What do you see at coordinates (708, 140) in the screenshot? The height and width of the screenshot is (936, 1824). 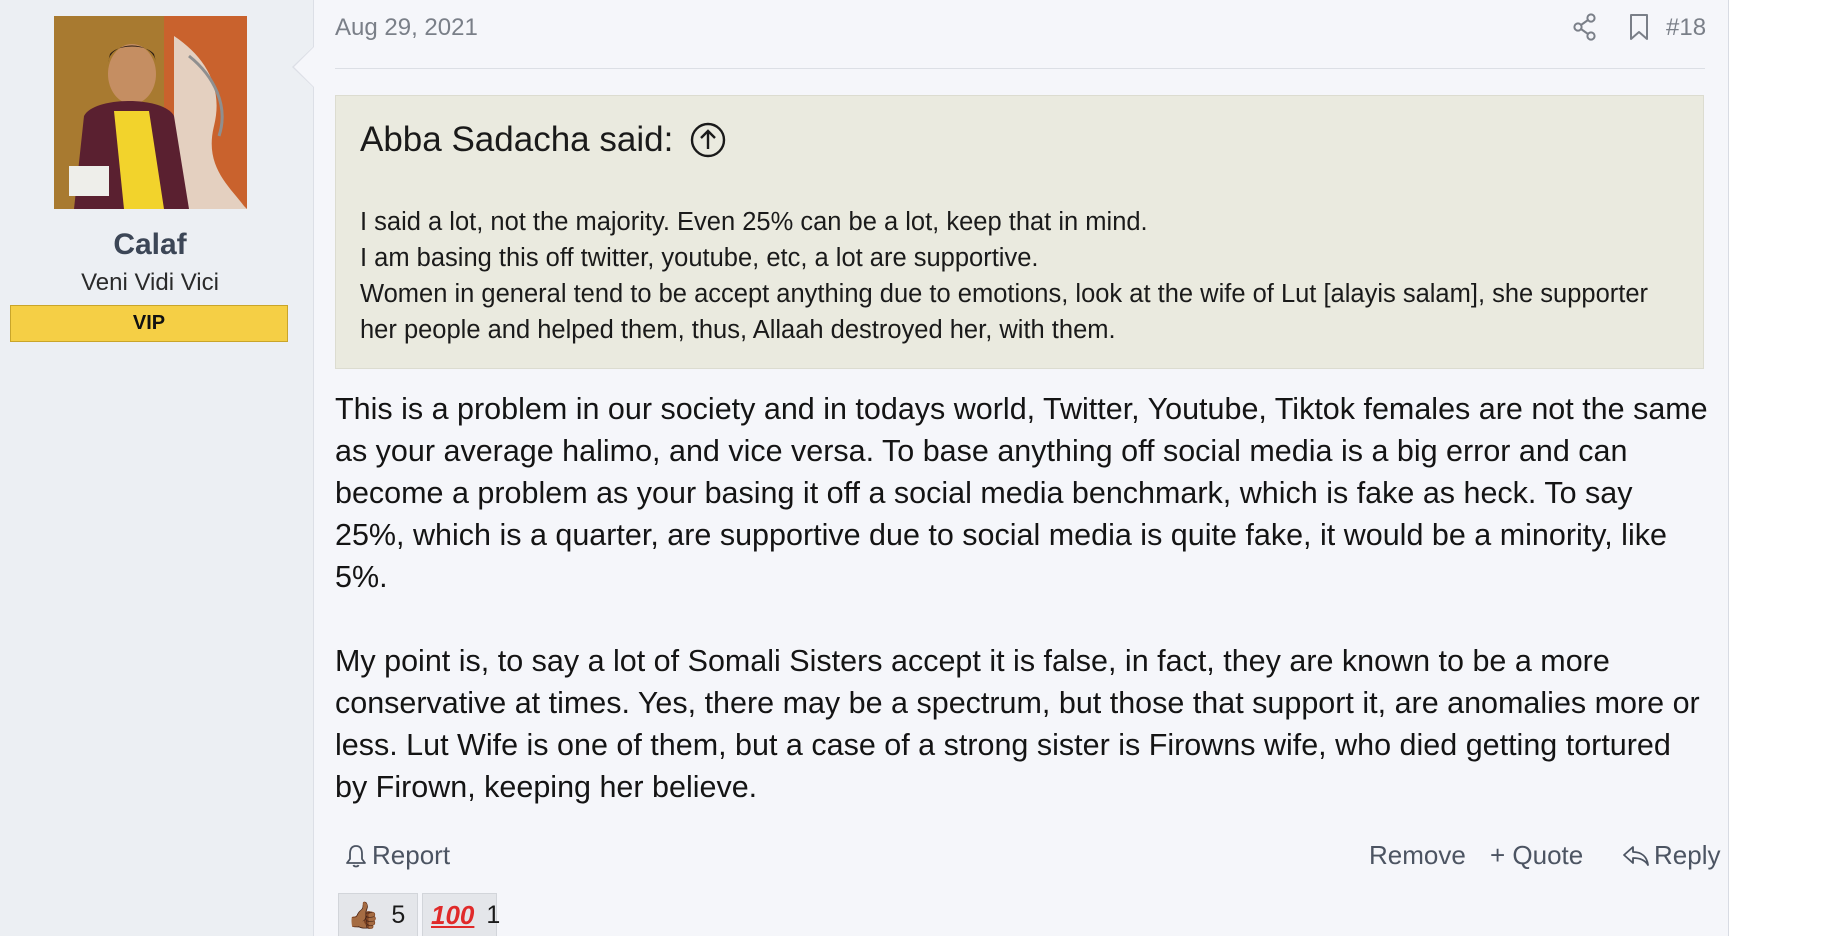 I see `jump-to-quote-icon` at bounding box center [708, 140].